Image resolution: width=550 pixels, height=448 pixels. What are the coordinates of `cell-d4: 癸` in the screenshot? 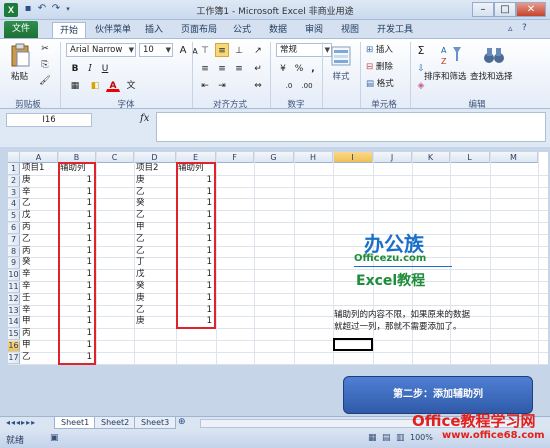 It's located at (154, 203).